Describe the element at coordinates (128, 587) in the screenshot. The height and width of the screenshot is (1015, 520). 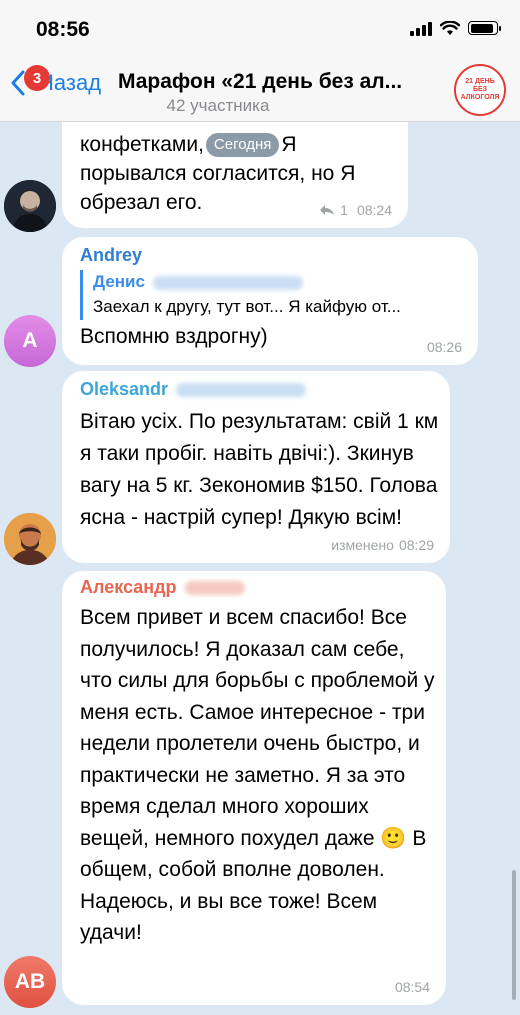
I see `sender-name: Александр` at that location.